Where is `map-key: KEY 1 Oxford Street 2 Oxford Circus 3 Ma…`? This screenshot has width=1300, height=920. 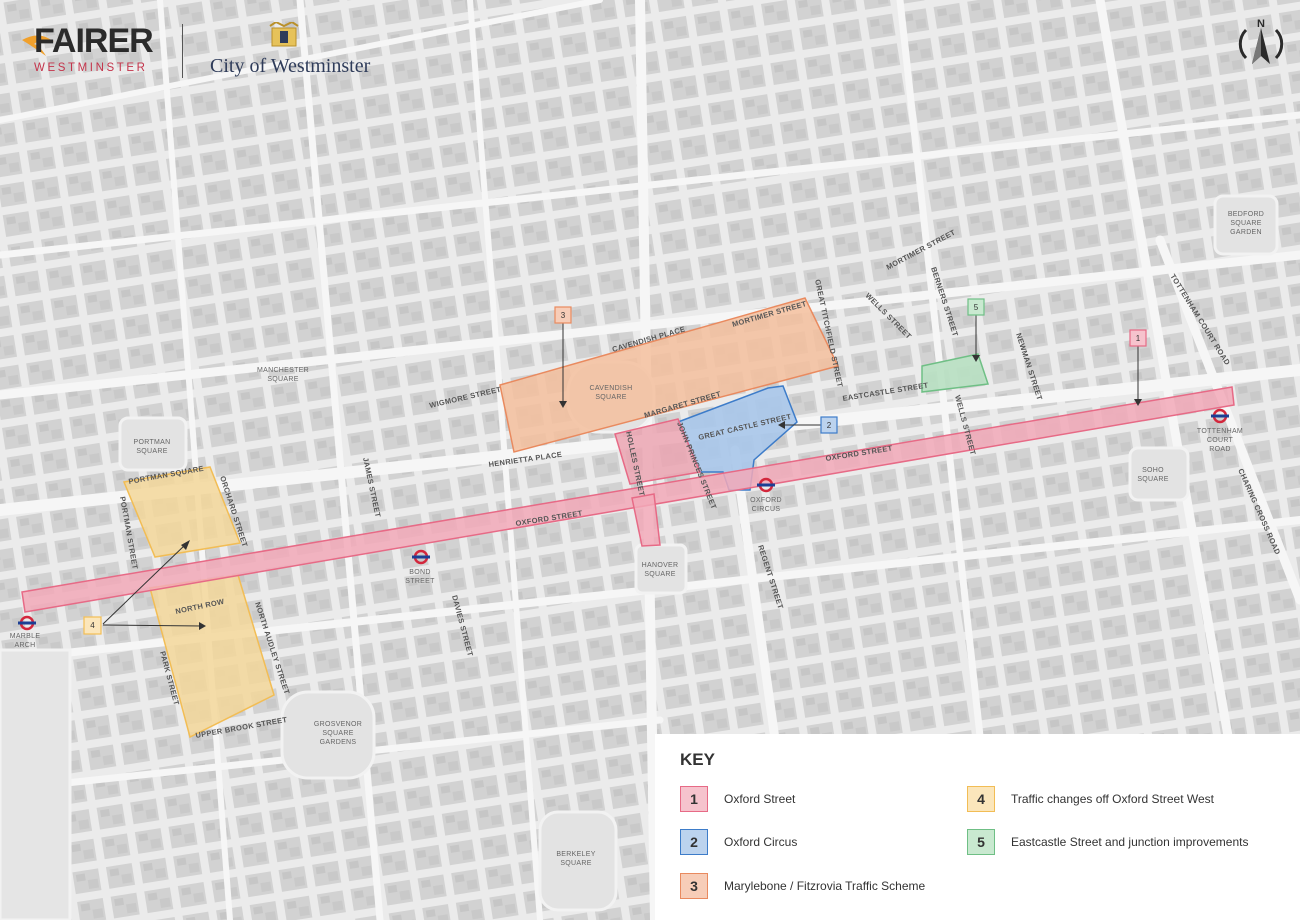 map-key: KEY 1 Oxford Street 2 Oxford Circus 3 Ma… is located at coordinates (977, 827).